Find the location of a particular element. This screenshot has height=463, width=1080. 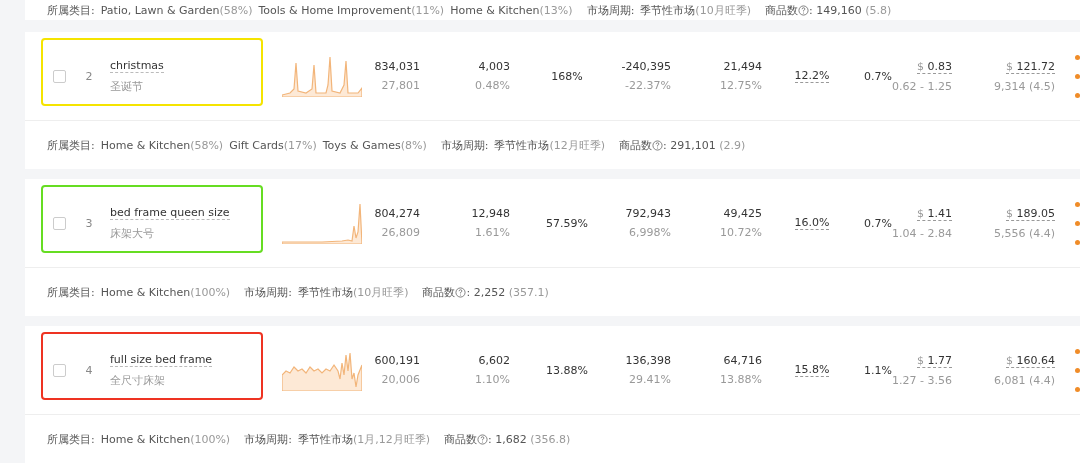

cycle-value: 季节性市场(12月旺季) is located at coordinates (549, 145).